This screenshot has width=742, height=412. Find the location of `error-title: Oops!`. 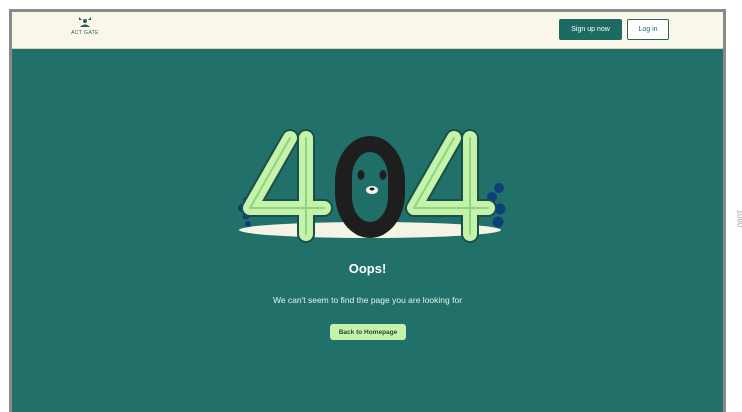

error-title: Oops! is located at coordinates (367, 268).